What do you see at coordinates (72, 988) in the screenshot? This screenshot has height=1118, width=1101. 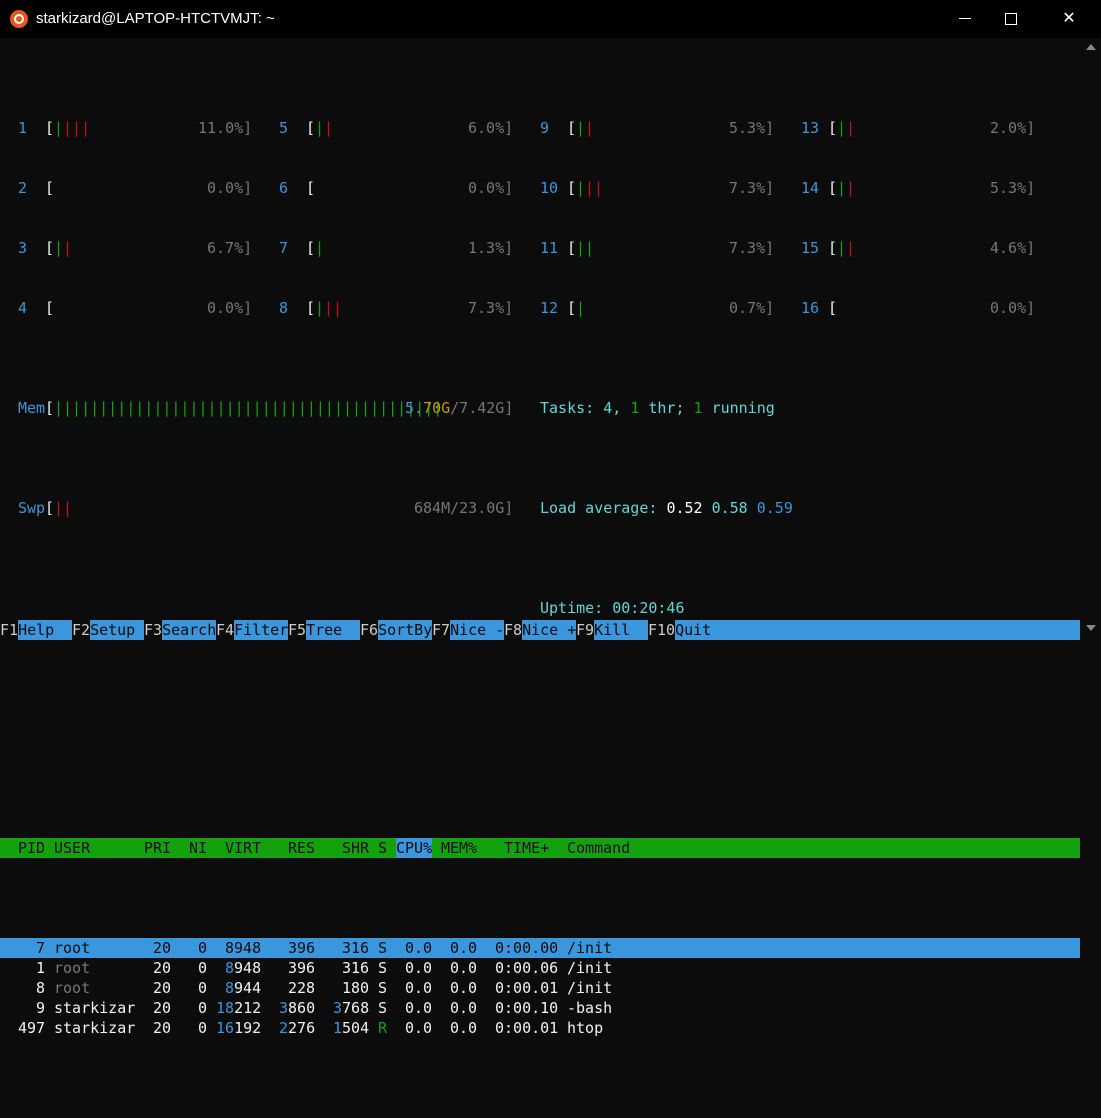 I see `process-user: root` at bounding box center [72, 988].